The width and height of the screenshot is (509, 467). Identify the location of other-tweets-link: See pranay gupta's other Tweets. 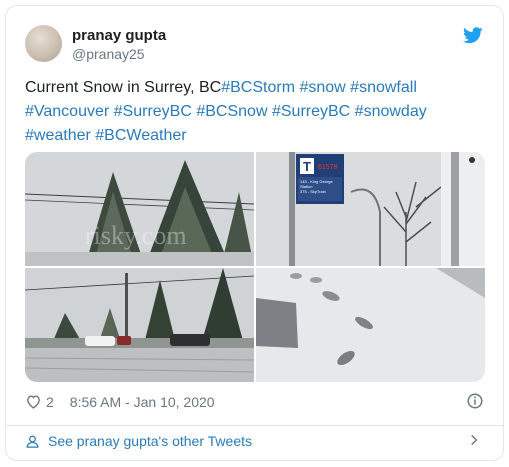
(138, 441).